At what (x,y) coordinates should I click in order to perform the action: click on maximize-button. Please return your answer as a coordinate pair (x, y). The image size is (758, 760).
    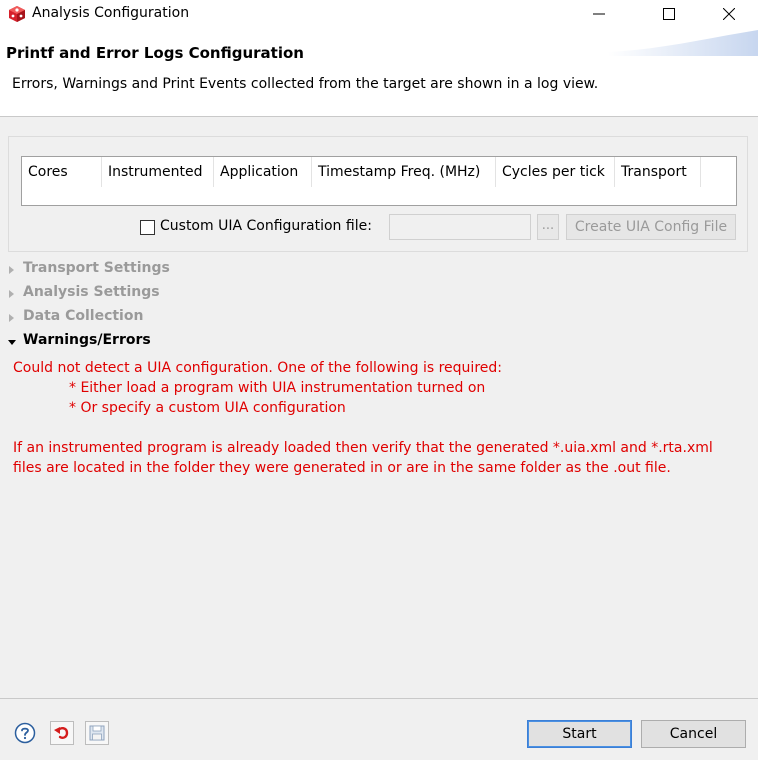
    Looking at the image, I should click on (669, 14).